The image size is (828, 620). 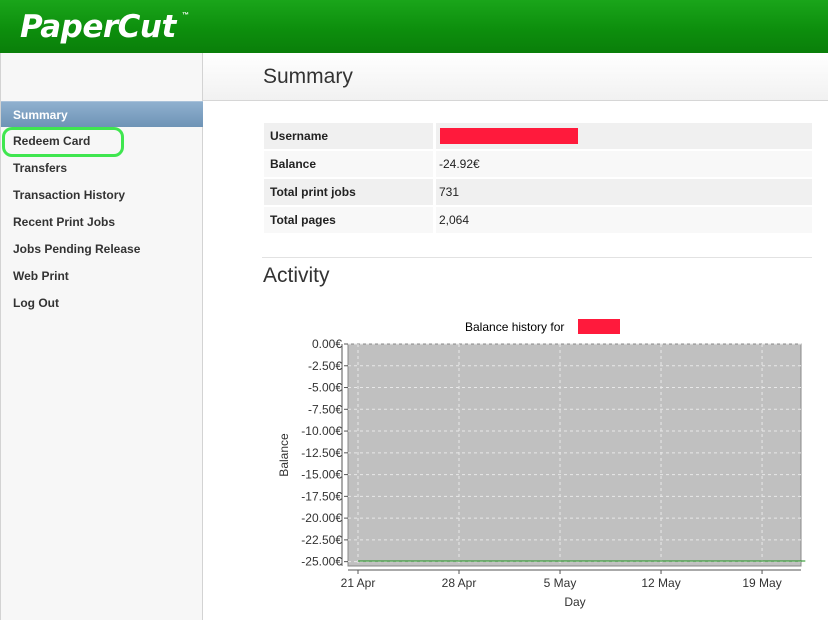 I want to click on summary-row-total-pages: Total pages 2,064, so click(x=538, y=220).